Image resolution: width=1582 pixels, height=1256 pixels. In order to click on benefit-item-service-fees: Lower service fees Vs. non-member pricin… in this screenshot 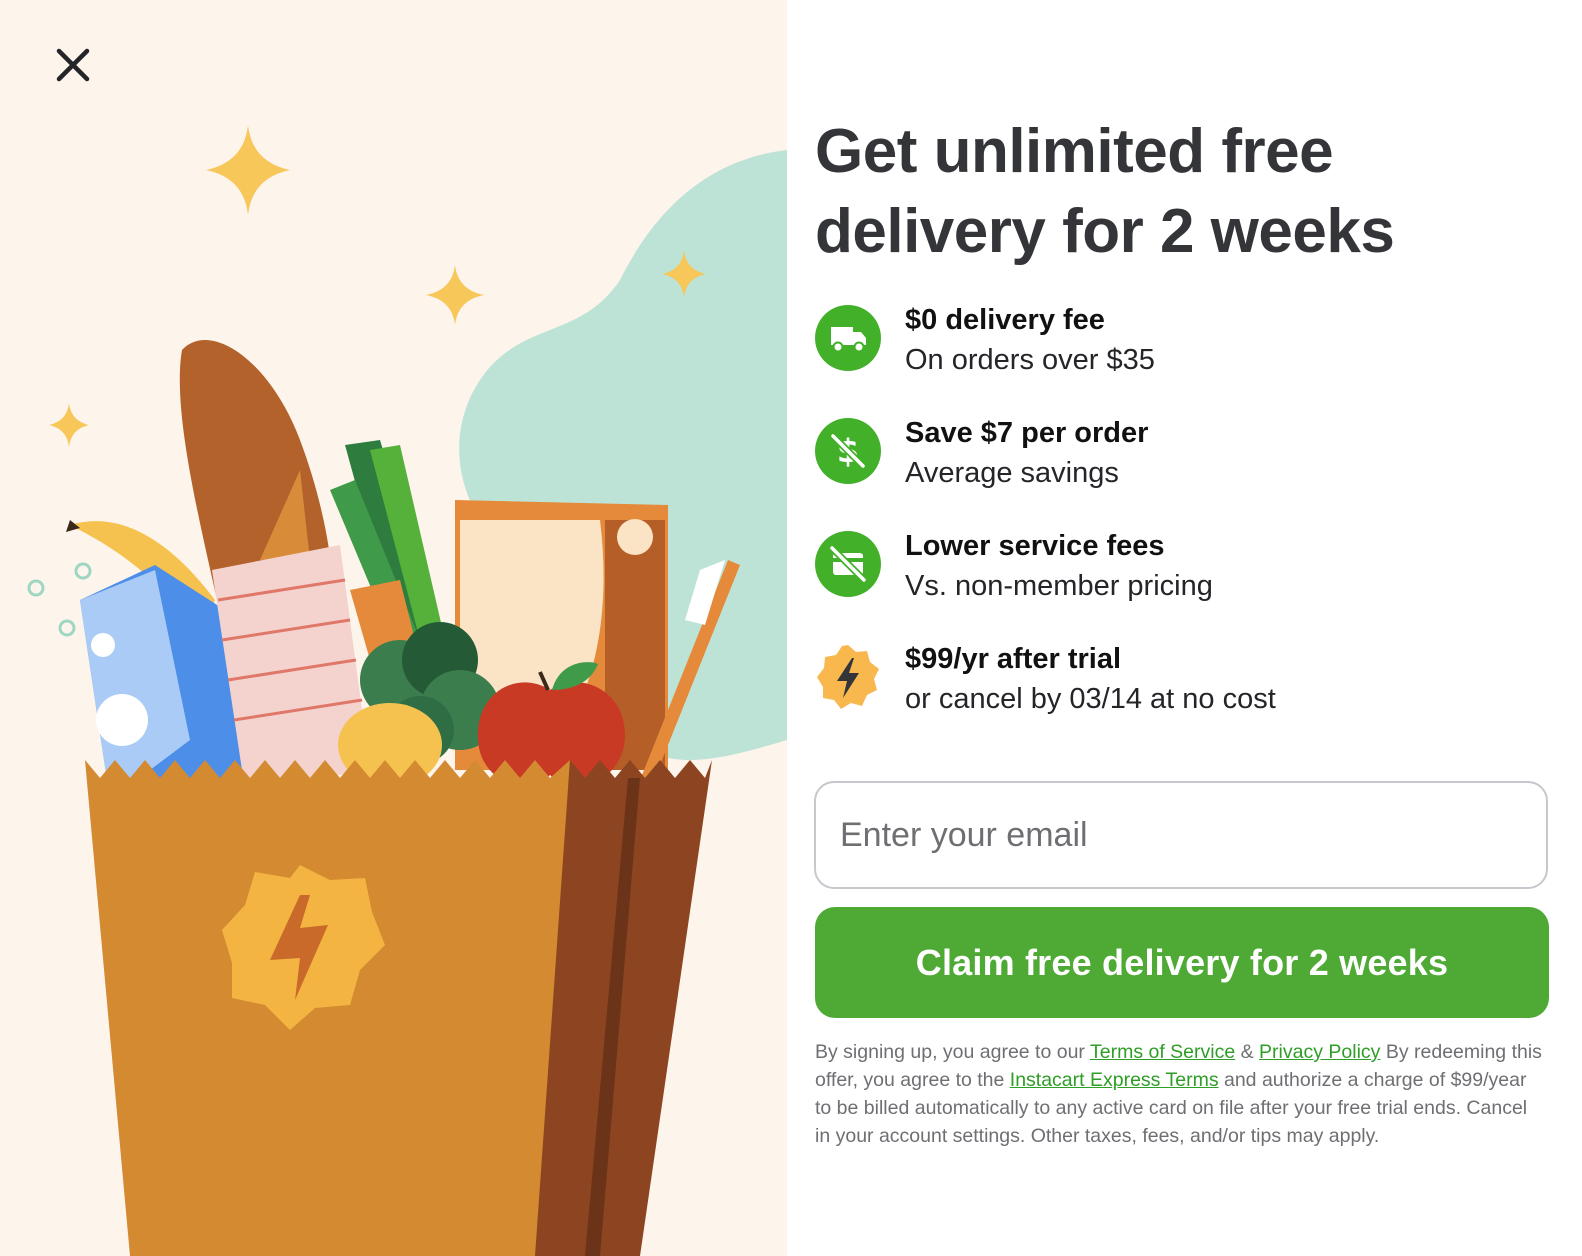, I will do `click(1175, 575)`.